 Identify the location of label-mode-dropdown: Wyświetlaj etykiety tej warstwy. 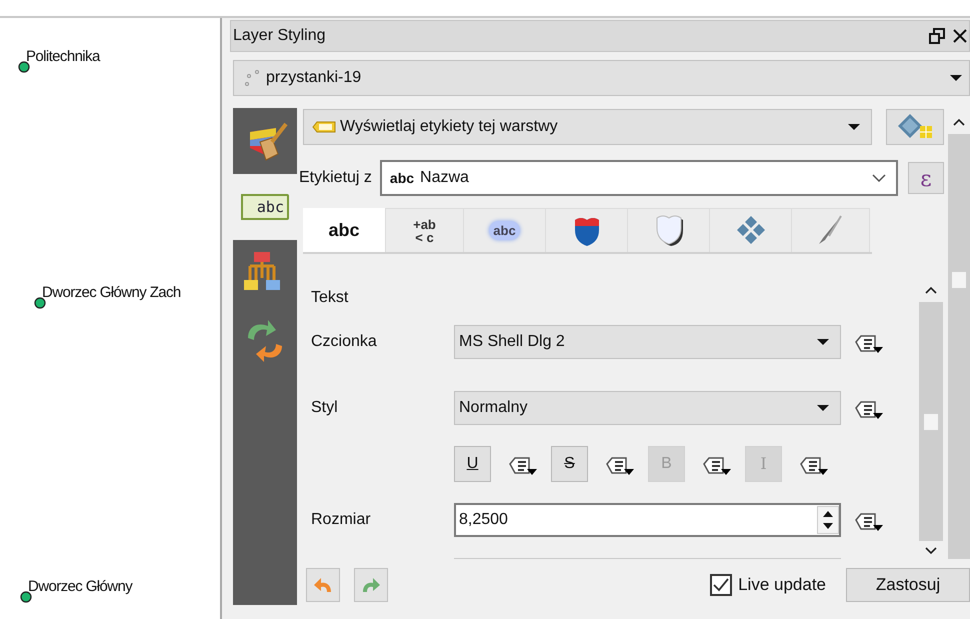
(587, 127).